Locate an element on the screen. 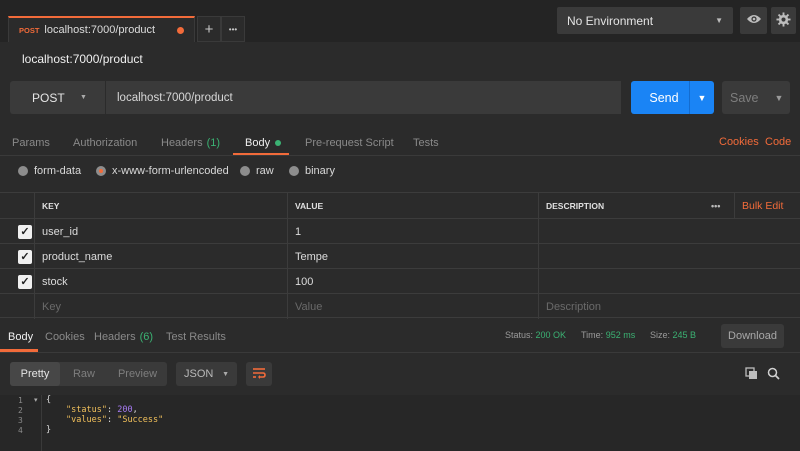  language-selected: JSON is located at coordinates (199, 374).